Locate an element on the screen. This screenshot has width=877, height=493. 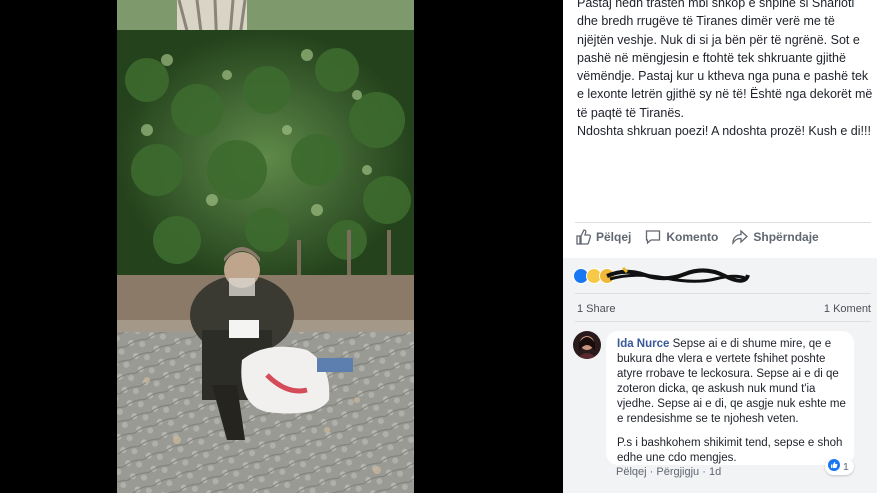
comment-icon is located at coordinates (653, 237).